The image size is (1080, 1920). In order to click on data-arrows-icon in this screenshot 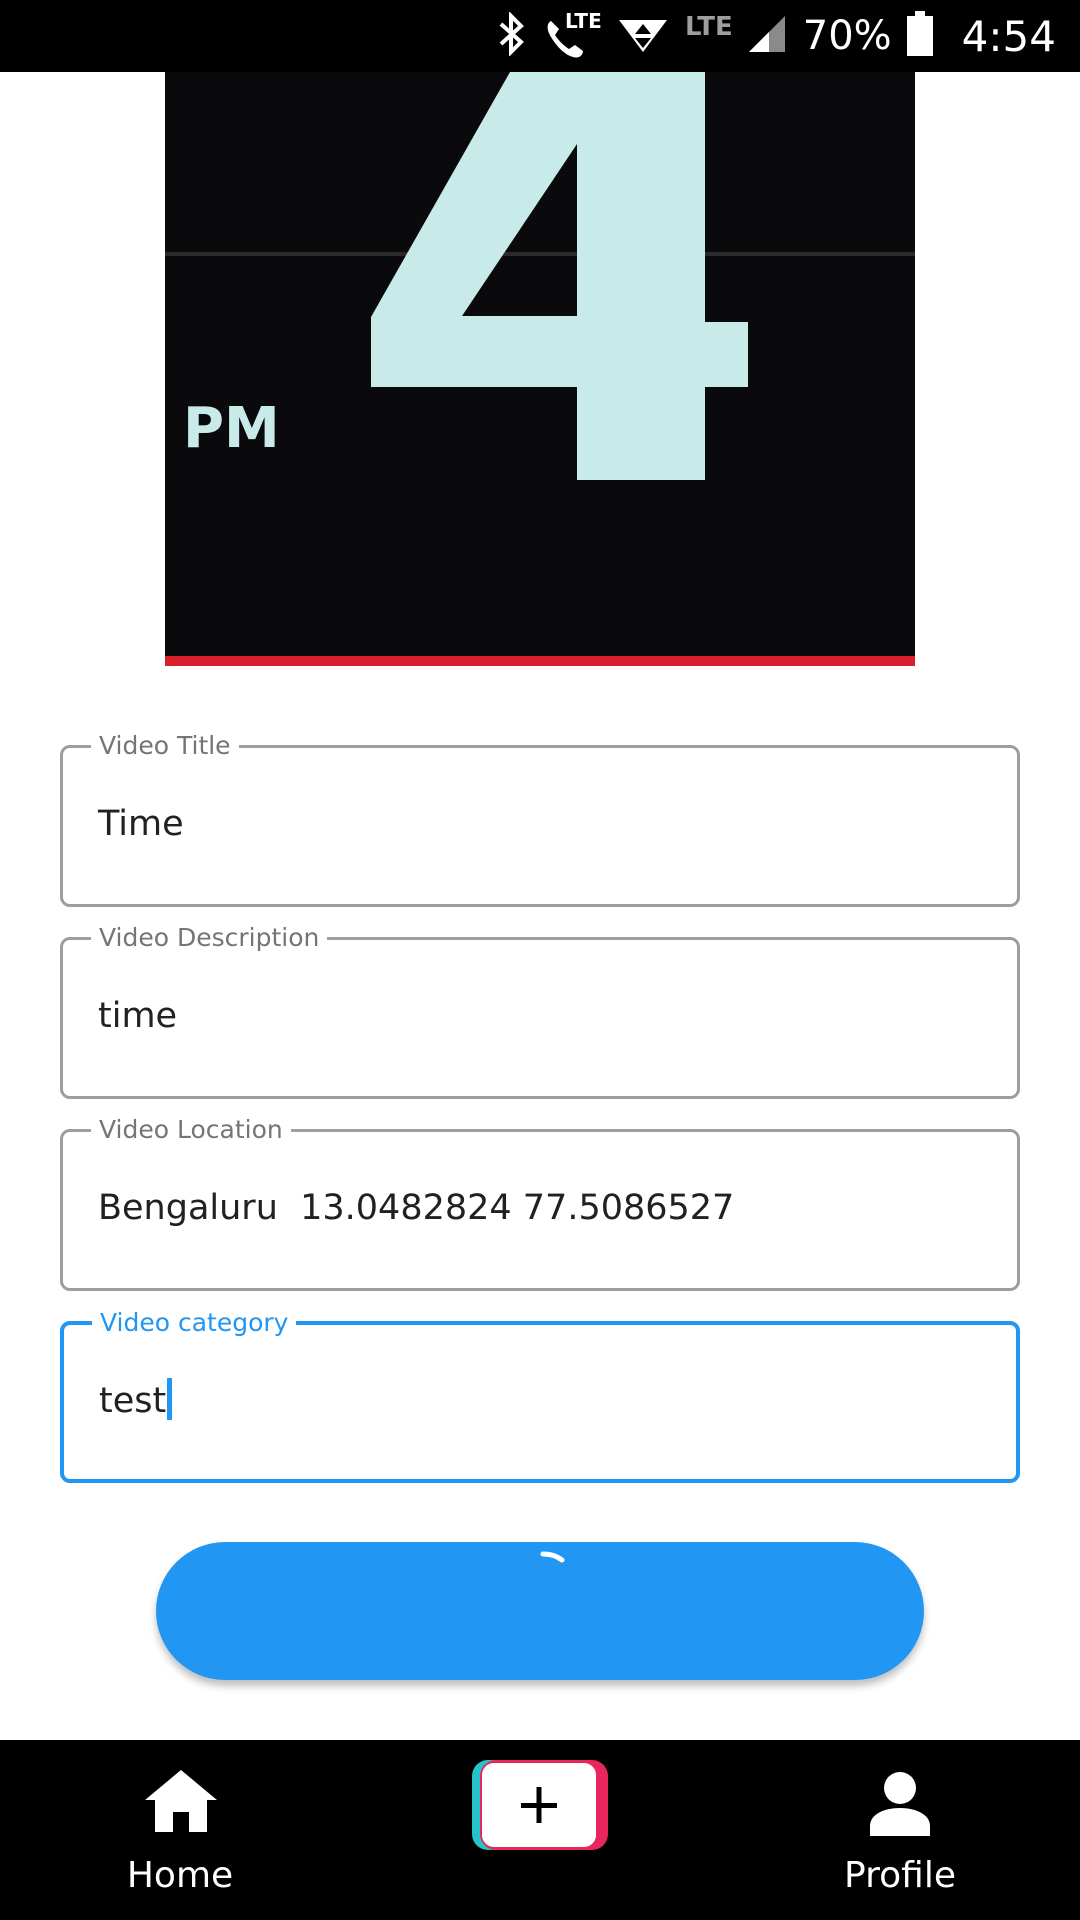, I will do `click(643, 36)`.